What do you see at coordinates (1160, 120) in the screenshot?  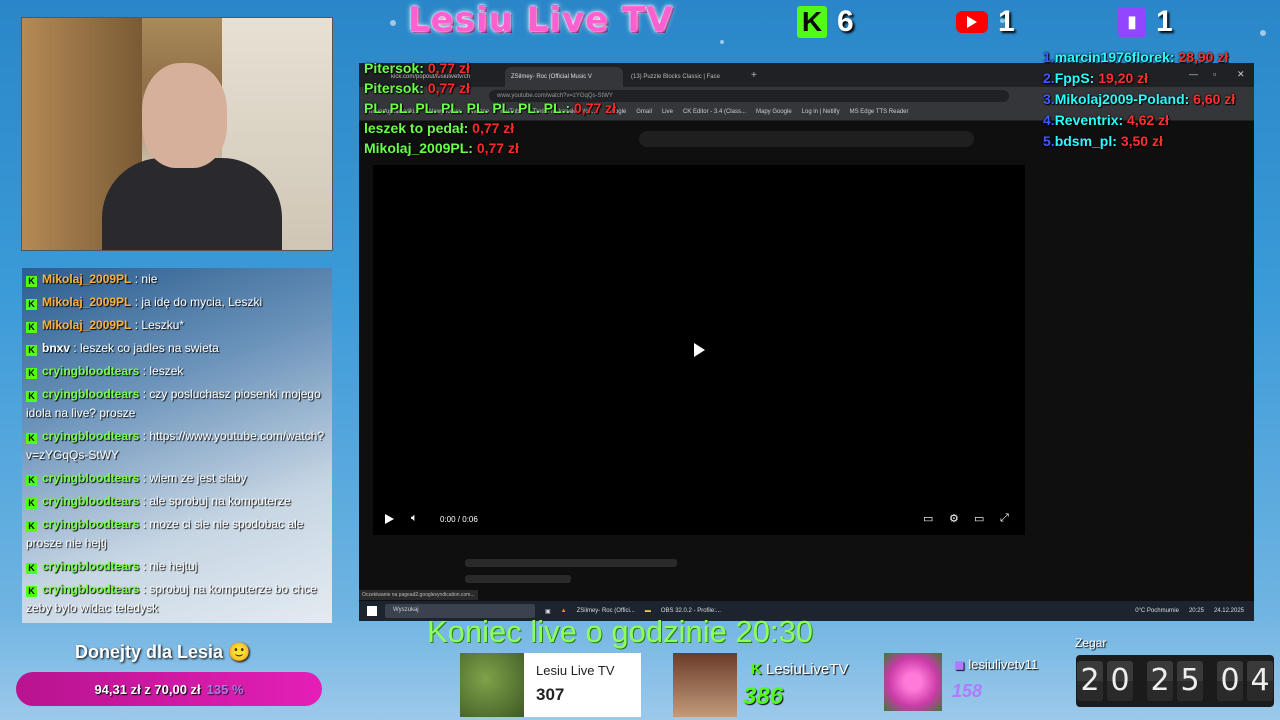 I see `top-donor-entry: 4.Reventrix: 4,62 zł` at bounding box center [1160, 120].